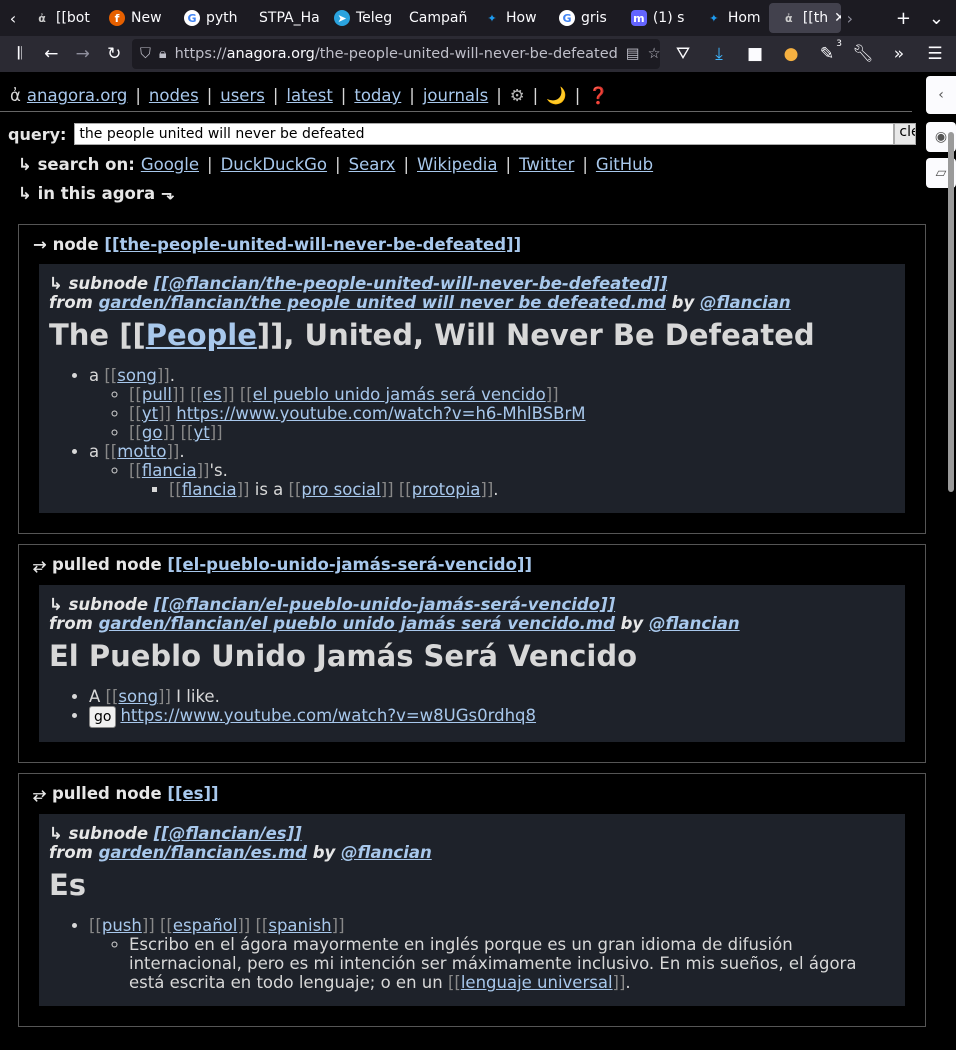 This screenshot has width=956, height=1050. Describe the element at coordinates (903, 18) in the screenshot. I see `new-tab-icon: +` at that location.